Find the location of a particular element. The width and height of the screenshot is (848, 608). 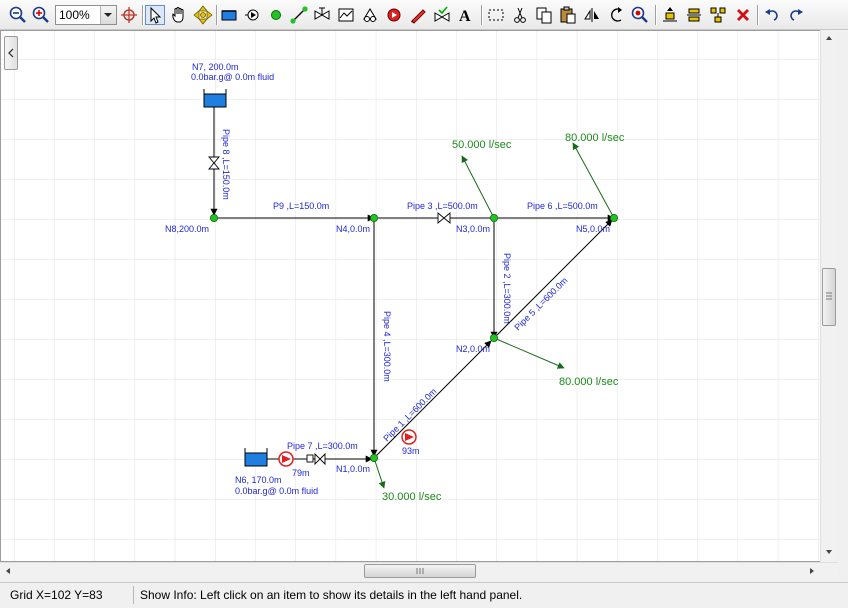

distribute-icon is located at coordinates (718, 15).